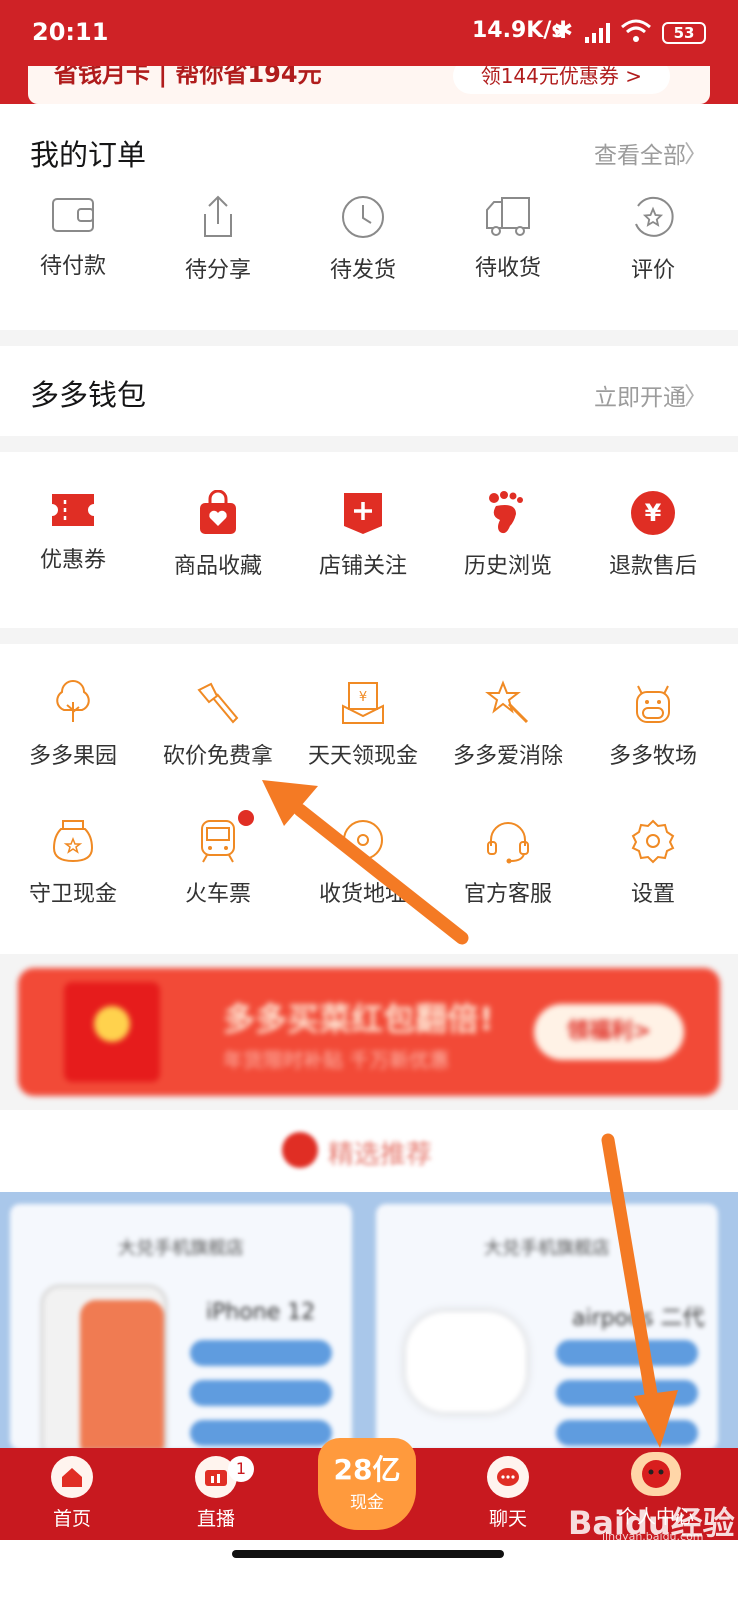 The height and width of the screenshot is (1600, 738). What do you see at coordinates (653, 1536) in the screenshot?
I see `watermark-url: jingyan.baidu.com` at bounding box center [653, 1536].